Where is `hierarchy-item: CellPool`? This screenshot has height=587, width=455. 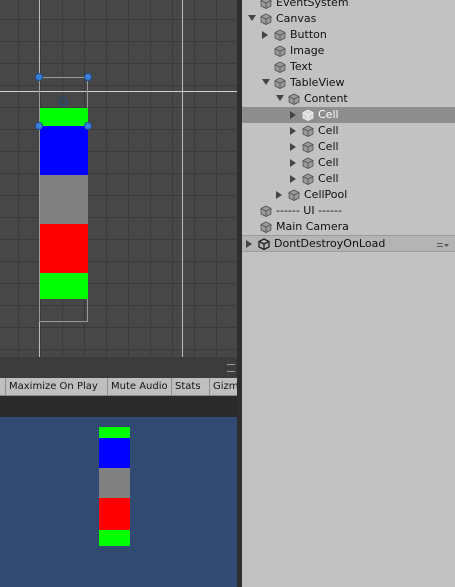 hierarchy-item: CellPool is located at coordinates (348, 195).